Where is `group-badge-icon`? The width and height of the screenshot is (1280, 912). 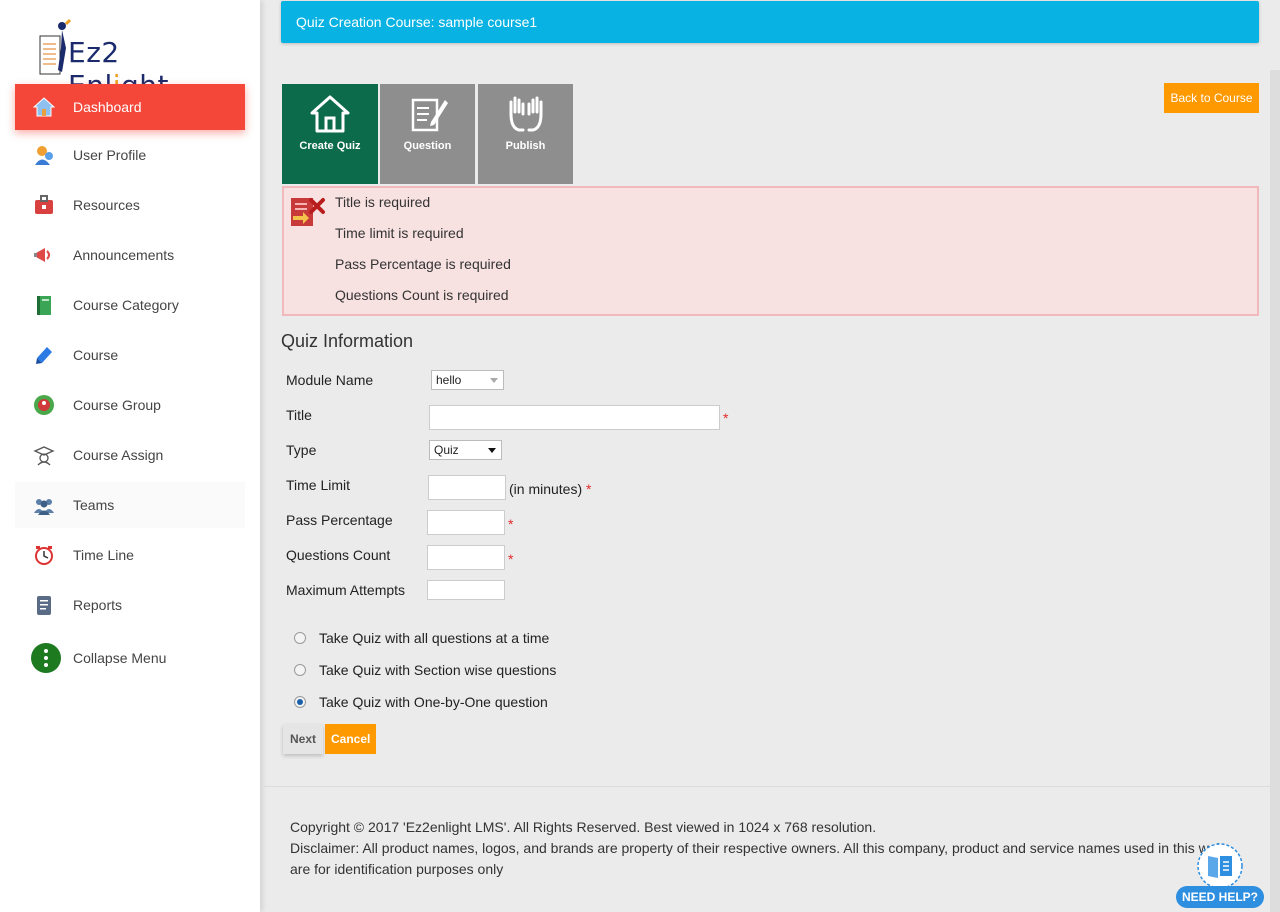
group-badge-icon is located at coordinates (44, 405).